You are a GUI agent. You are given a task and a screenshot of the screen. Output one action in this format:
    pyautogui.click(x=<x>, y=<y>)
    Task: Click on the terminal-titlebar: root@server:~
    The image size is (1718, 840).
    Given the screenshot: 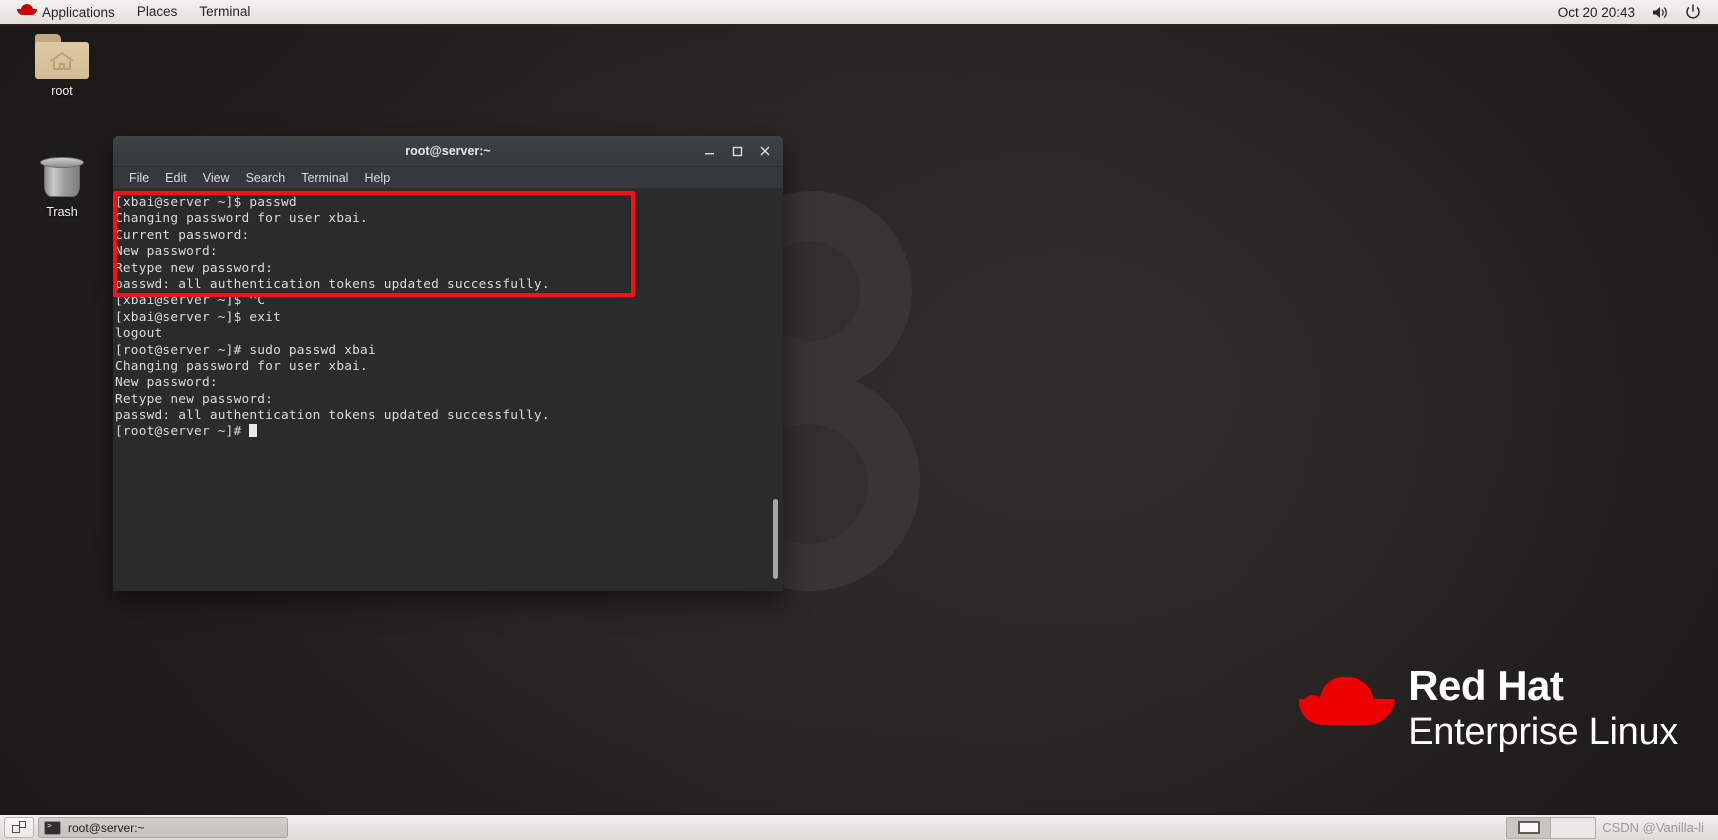 What is the action you would take?
    pyautogui.click(x=448, y=151)
    